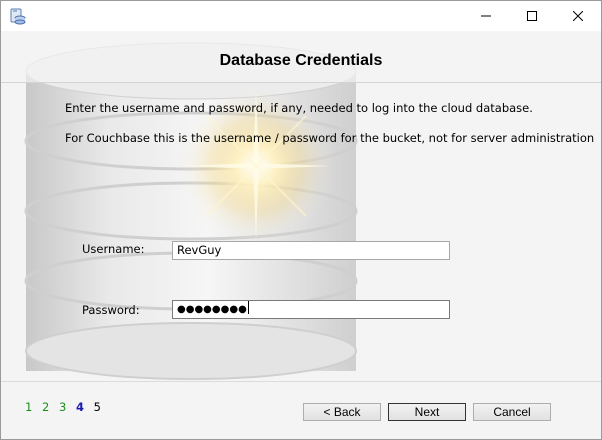 This screenshot has height=440, width=602. Describe the element at coordinates (62, 407) in the screenshot. I see `step-3: 3` at that location.